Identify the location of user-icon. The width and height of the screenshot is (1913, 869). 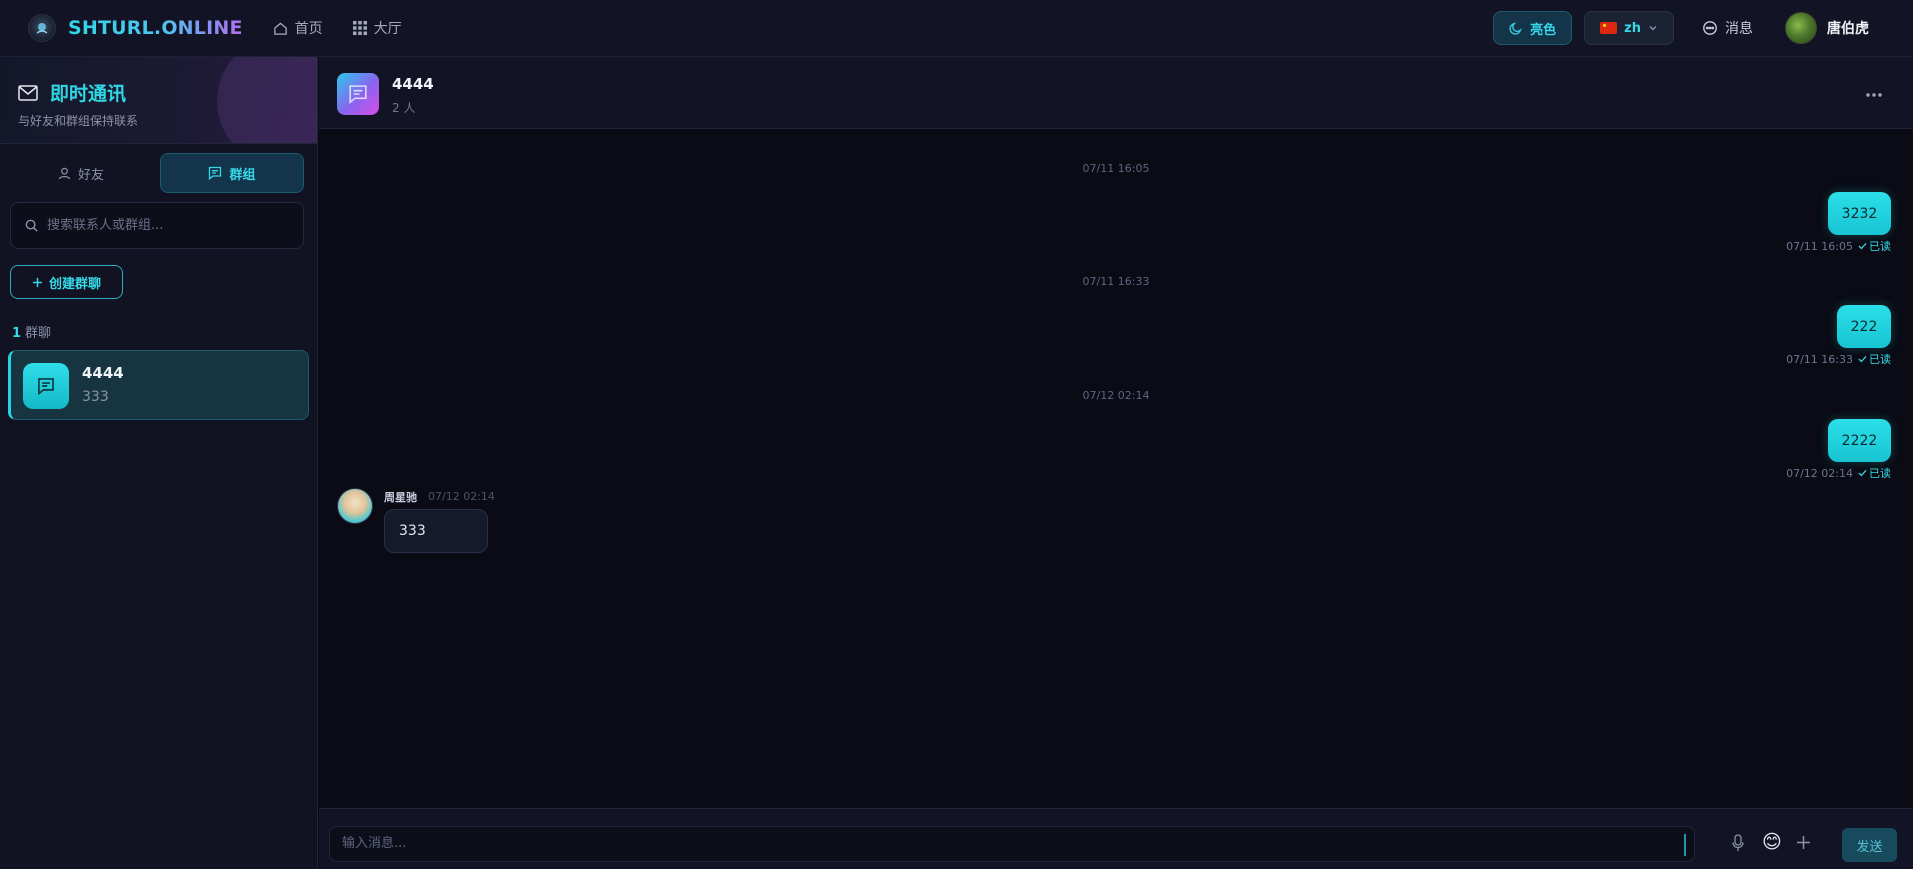
(64, 173).